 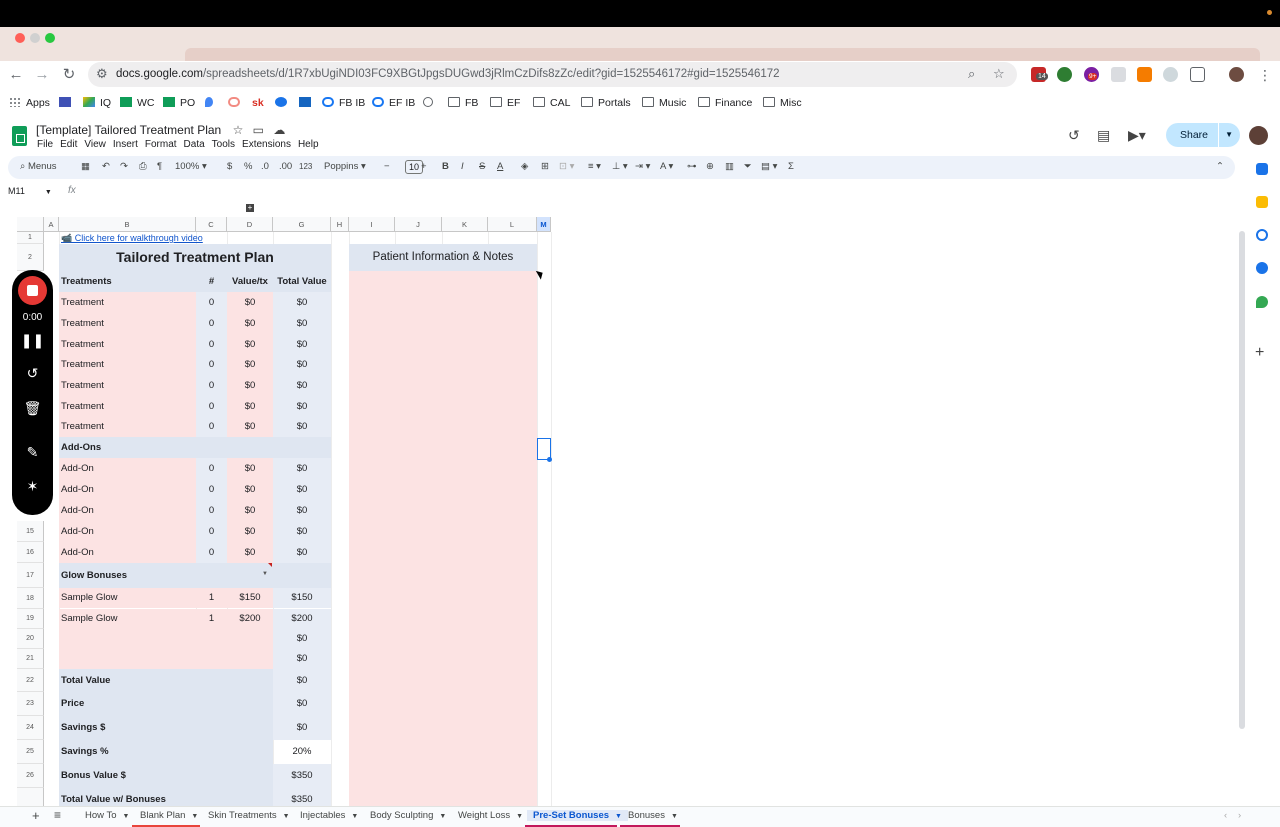 I want to click on italic-icon: I, so click(x=462, y=166).